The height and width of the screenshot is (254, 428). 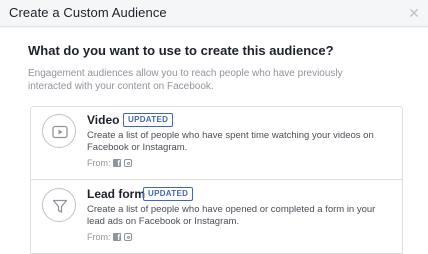 I want to click on dialog-title: Create a Custom Audience, so click(x=88, y=12).